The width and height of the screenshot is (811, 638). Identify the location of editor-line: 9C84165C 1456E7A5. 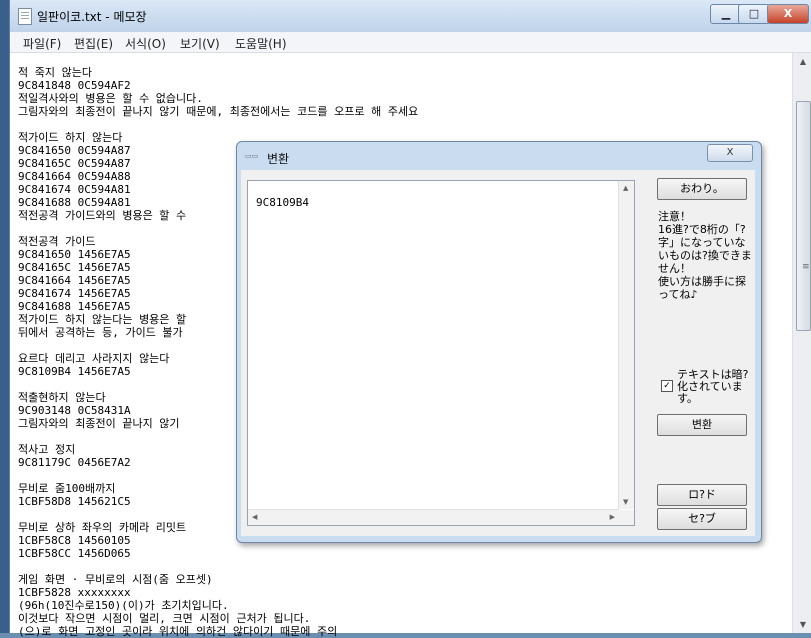
(74, 267).